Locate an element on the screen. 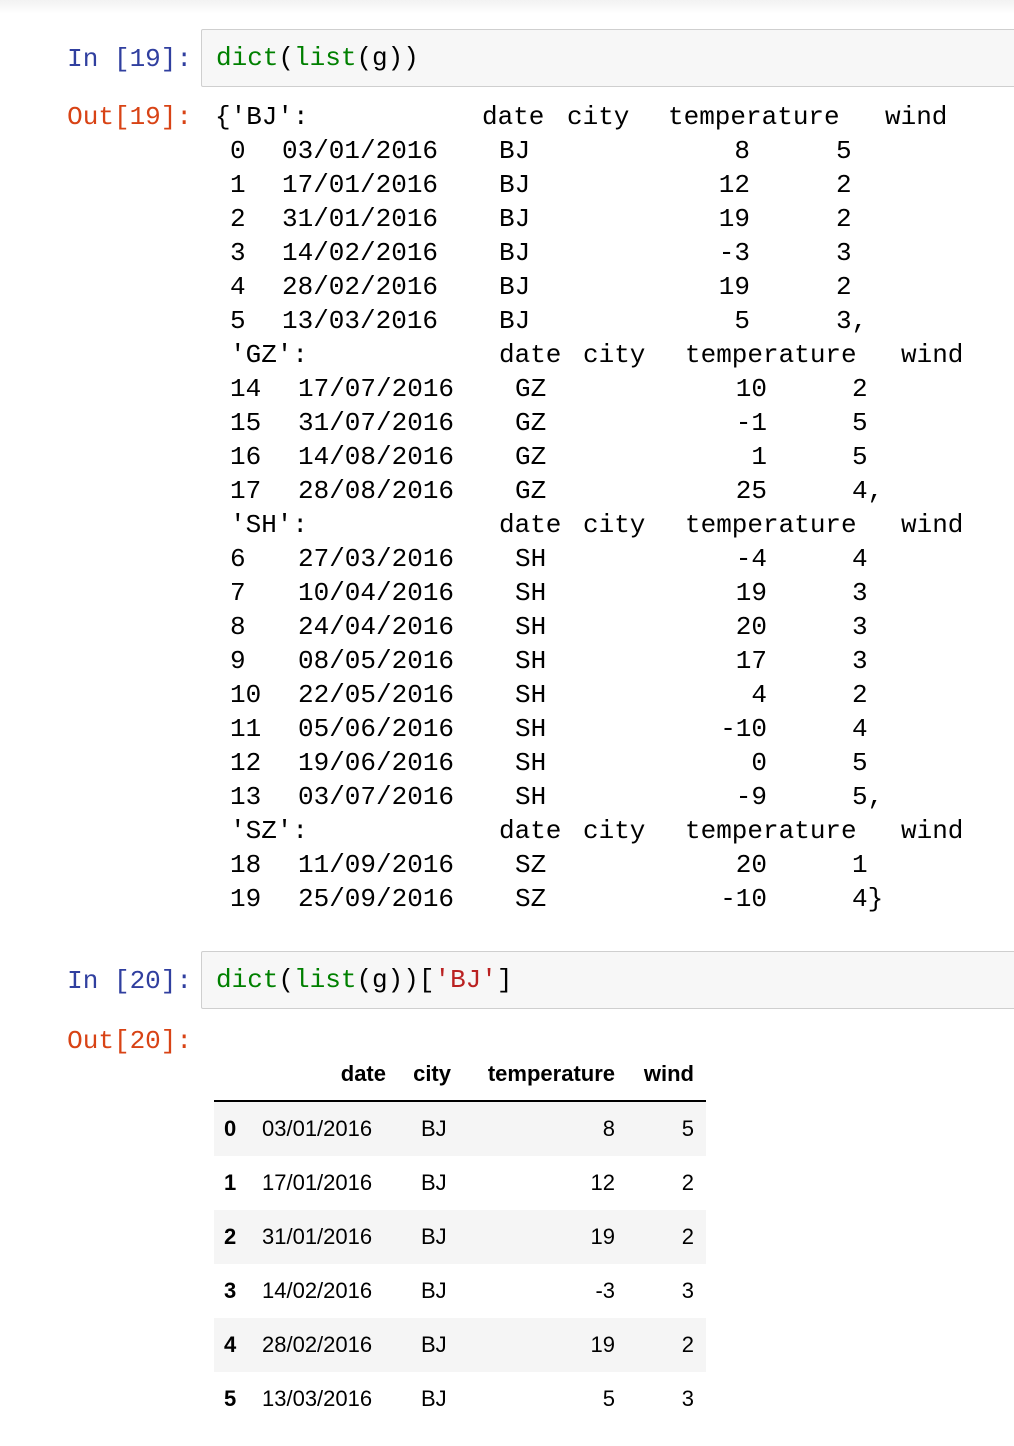 This screenshot has width=1014, height=1446. text-row: 2 31/01/2016 BJ 19 2 is located at coordinates (507, 219).